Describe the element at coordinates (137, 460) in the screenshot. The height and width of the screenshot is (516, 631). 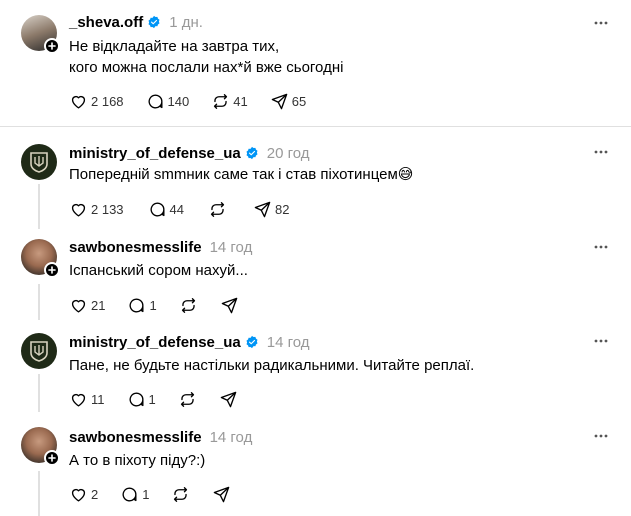
I see `post-text: А то в піхоту піду?:)` at that location.